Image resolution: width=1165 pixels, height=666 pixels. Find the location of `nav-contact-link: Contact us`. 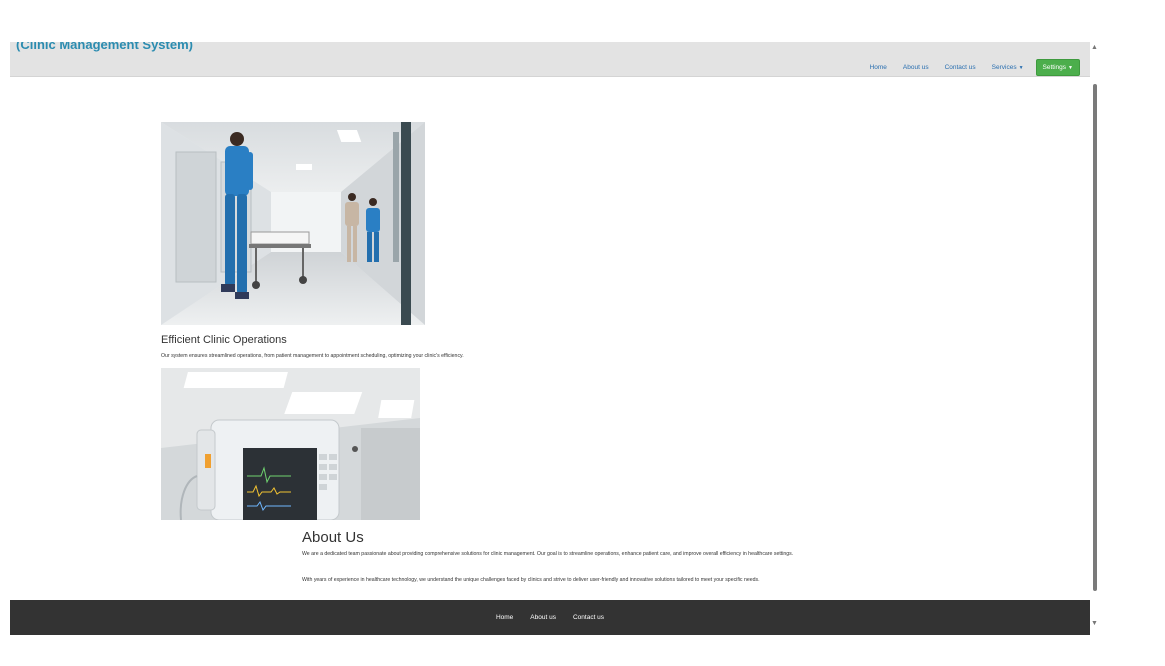

nav-contact-link: Contact us is located at coordinates (960, 67).